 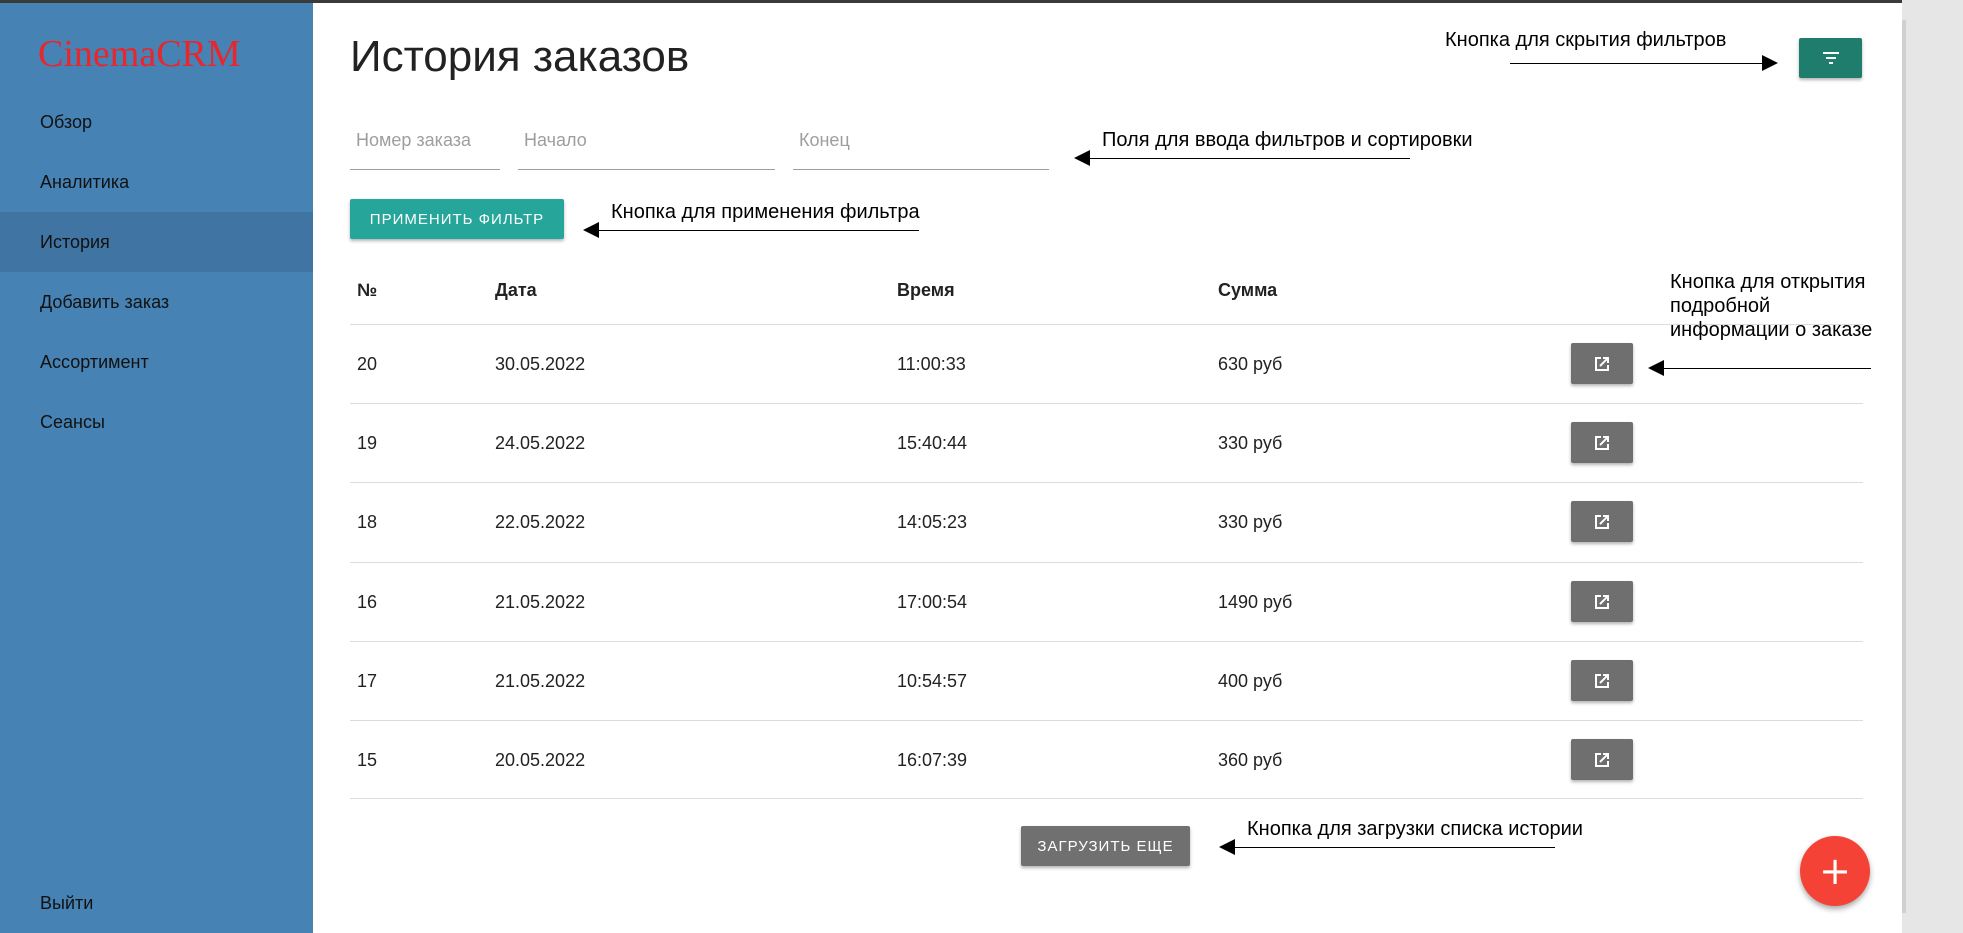 I want to click on sidebar-item-history: История, so click(x=156, y=242).